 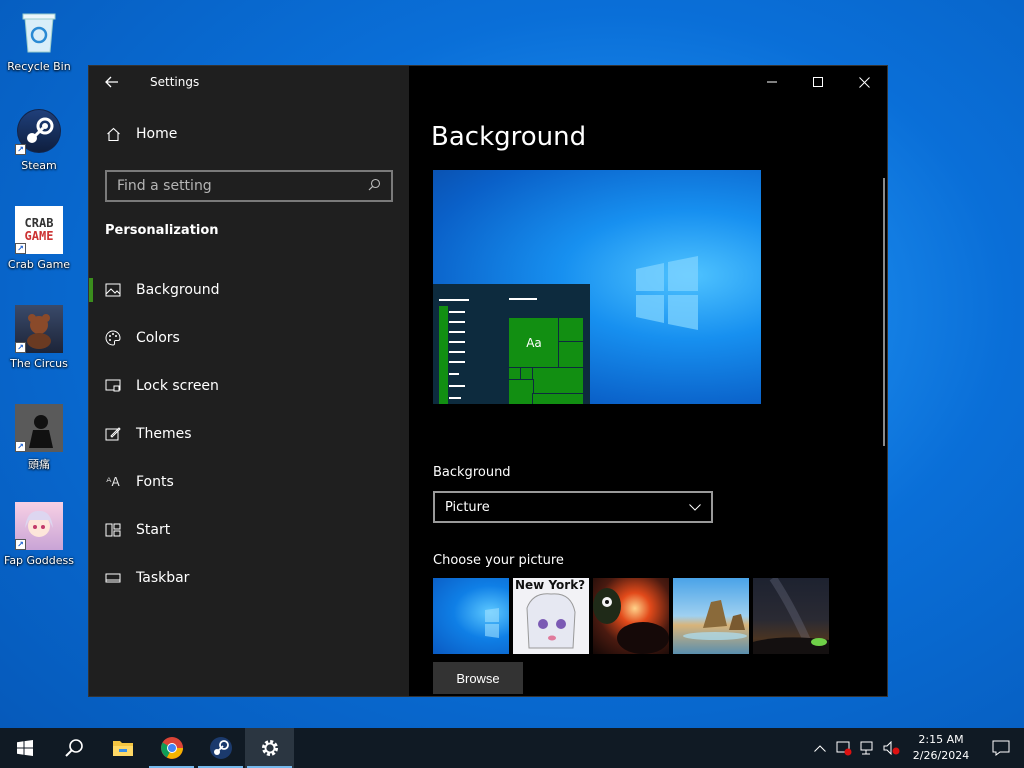 I want to click on the-circus-icon: ↗, so click(x=39, y=329).